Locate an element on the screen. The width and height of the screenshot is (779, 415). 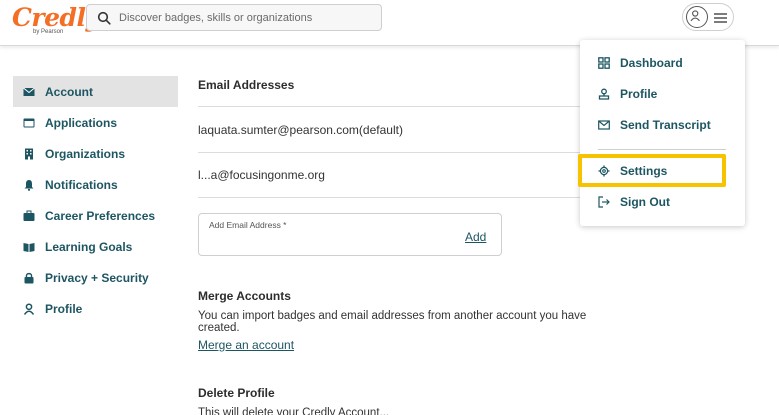
profile-badge-icon is located at coordinates (604, 94).